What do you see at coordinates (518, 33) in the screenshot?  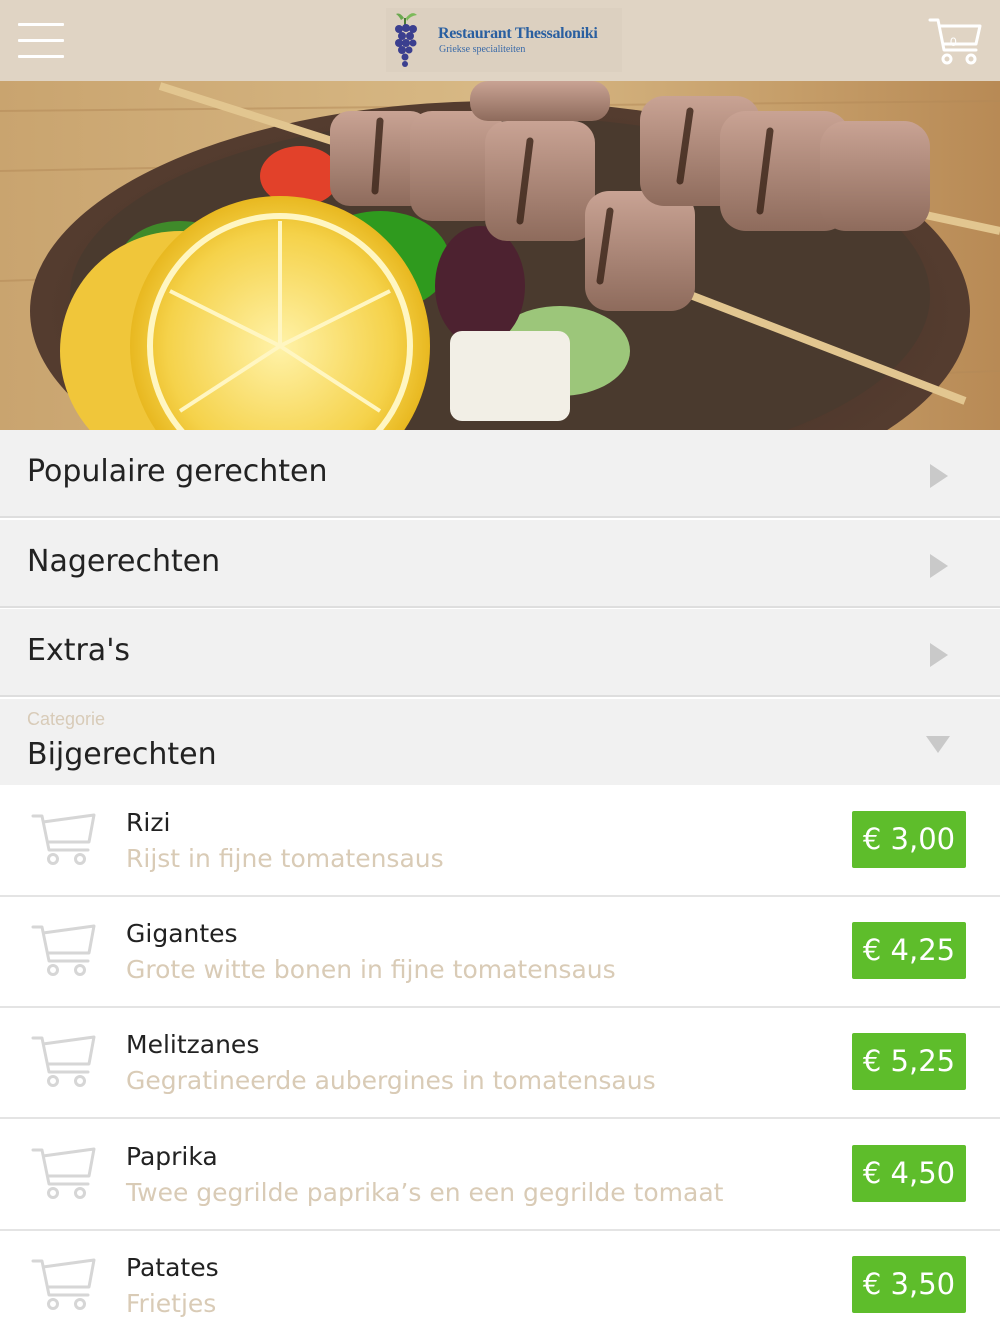 I see `logo-title: Restaurant Thessaloniki` at bounding box center [518, 33].